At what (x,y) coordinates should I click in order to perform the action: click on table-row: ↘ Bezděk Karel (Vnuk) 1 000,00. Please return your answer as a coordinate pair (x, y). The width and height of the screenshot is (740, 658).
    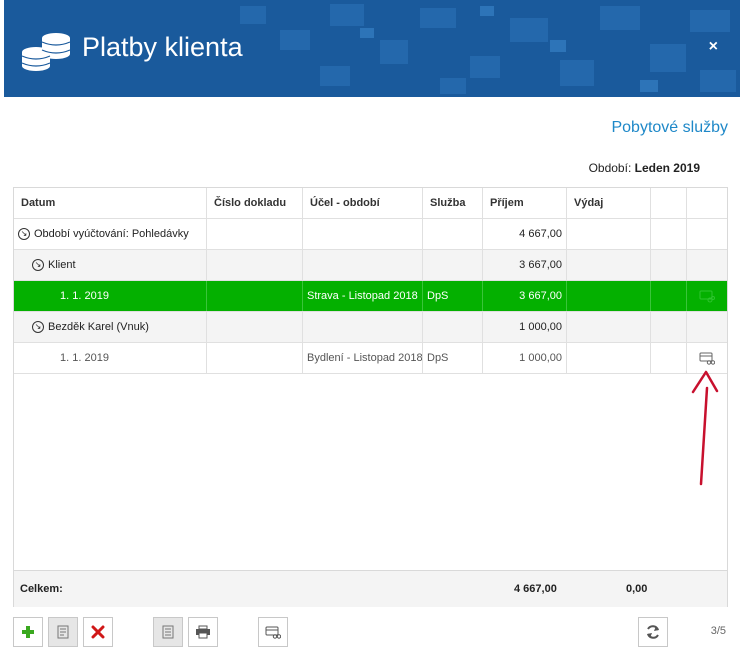
    Looking at the image, I should click on (370, 327).